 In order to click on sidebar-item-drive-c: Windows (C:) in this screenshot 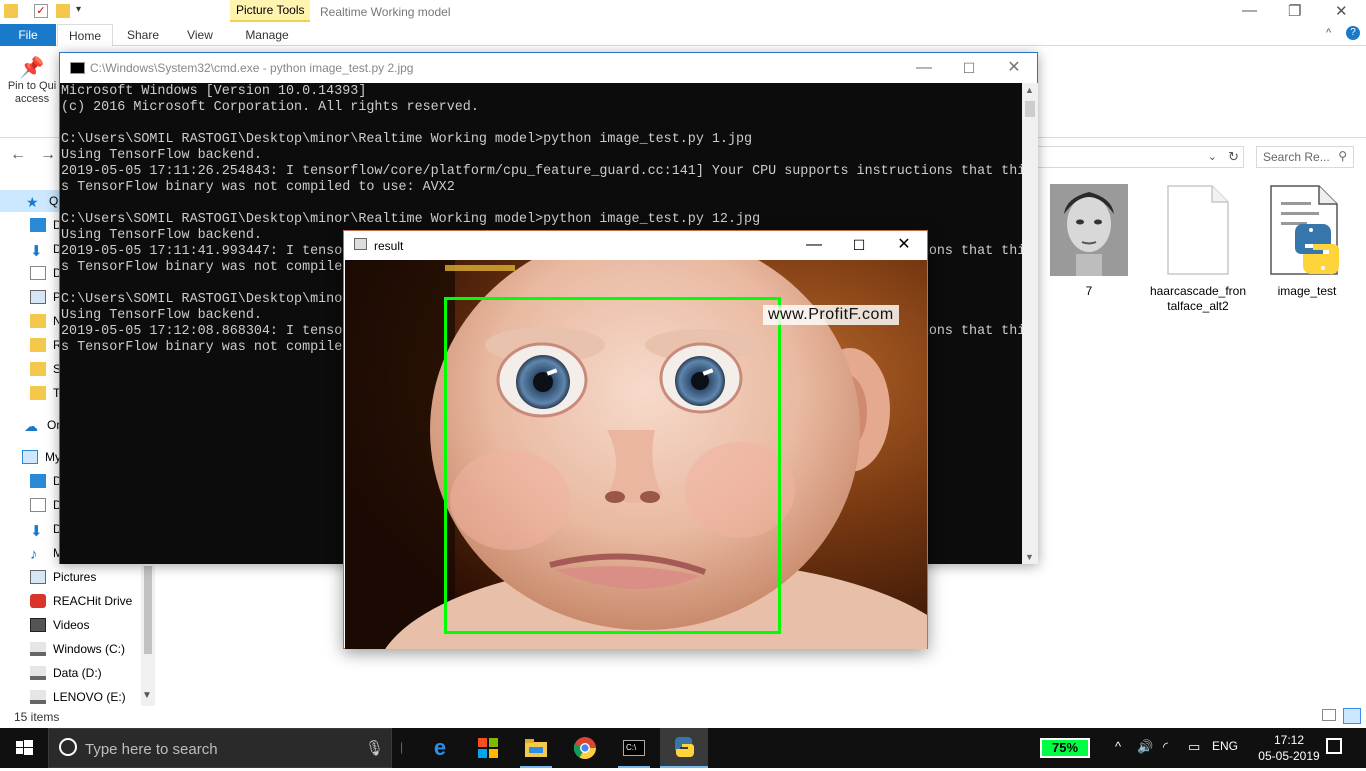, I will do `click(77, 649)`.